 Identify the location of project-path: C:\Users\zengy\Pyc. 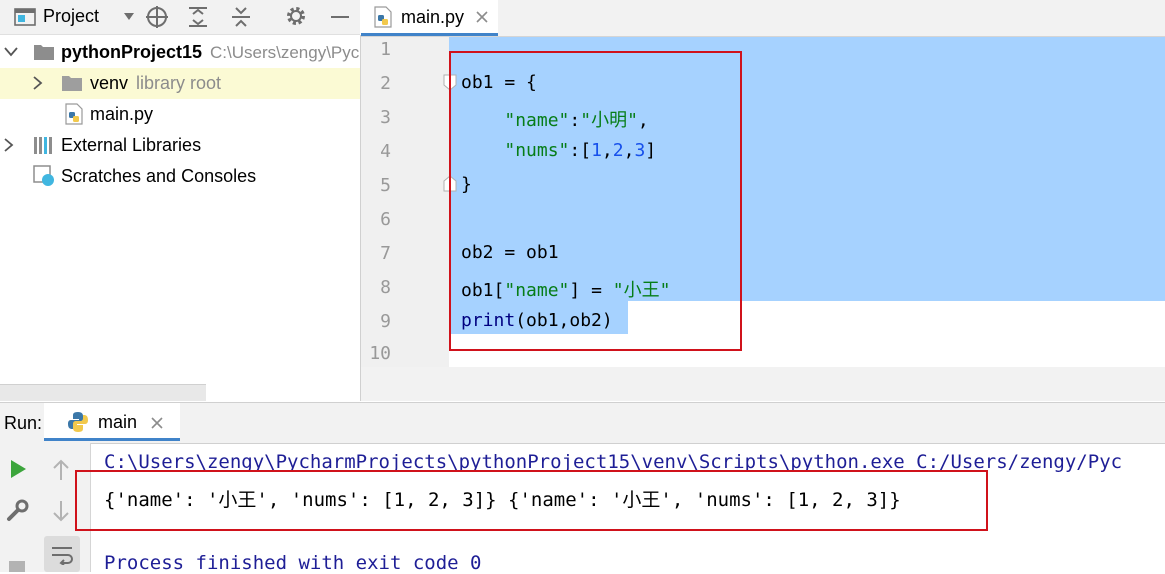
(285, 52).